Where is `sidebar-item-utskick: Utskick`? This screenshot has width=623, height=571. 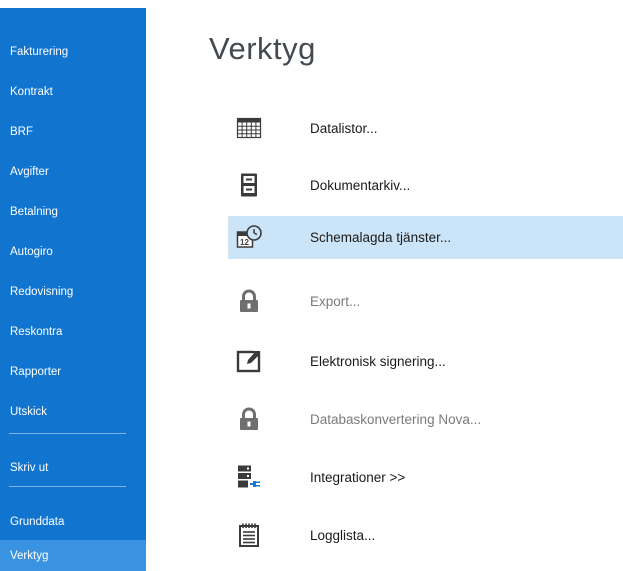
sidebar-item-utskick: Utskick is located at coordinates (73, 412).